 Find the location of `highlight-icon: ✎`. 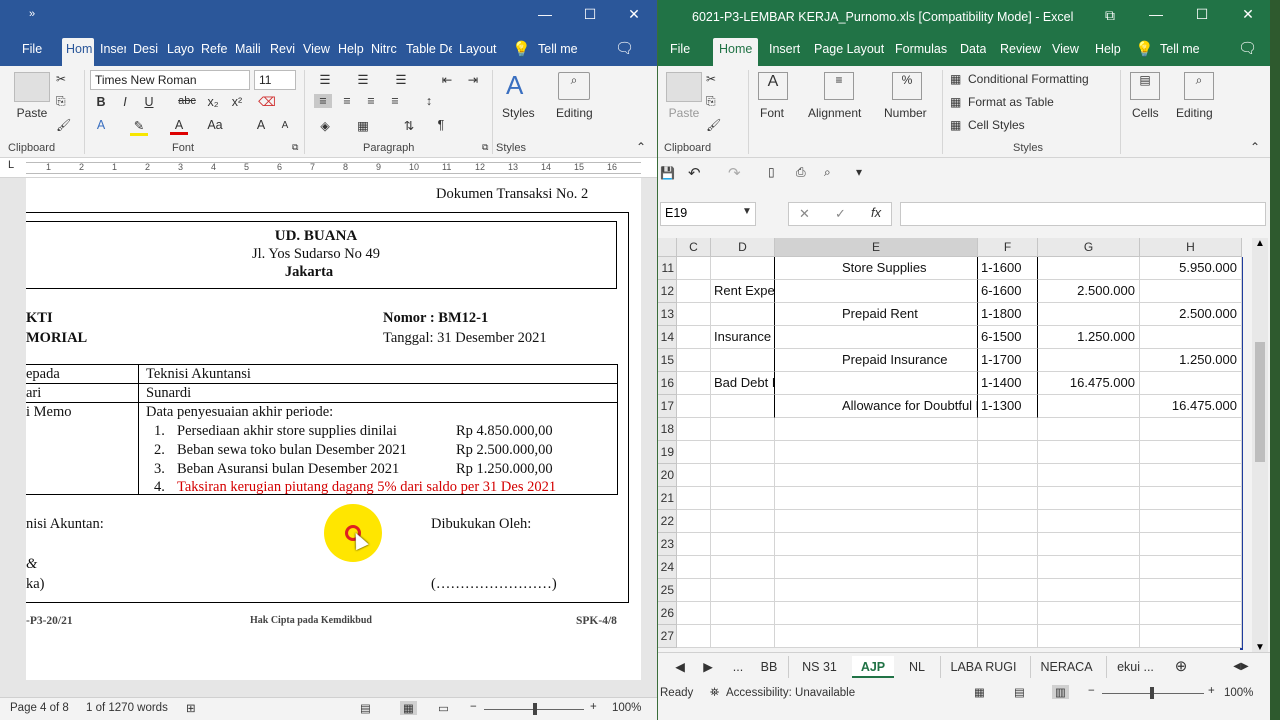

highlight-icon: ✎ is located at coordinates (139, 127).